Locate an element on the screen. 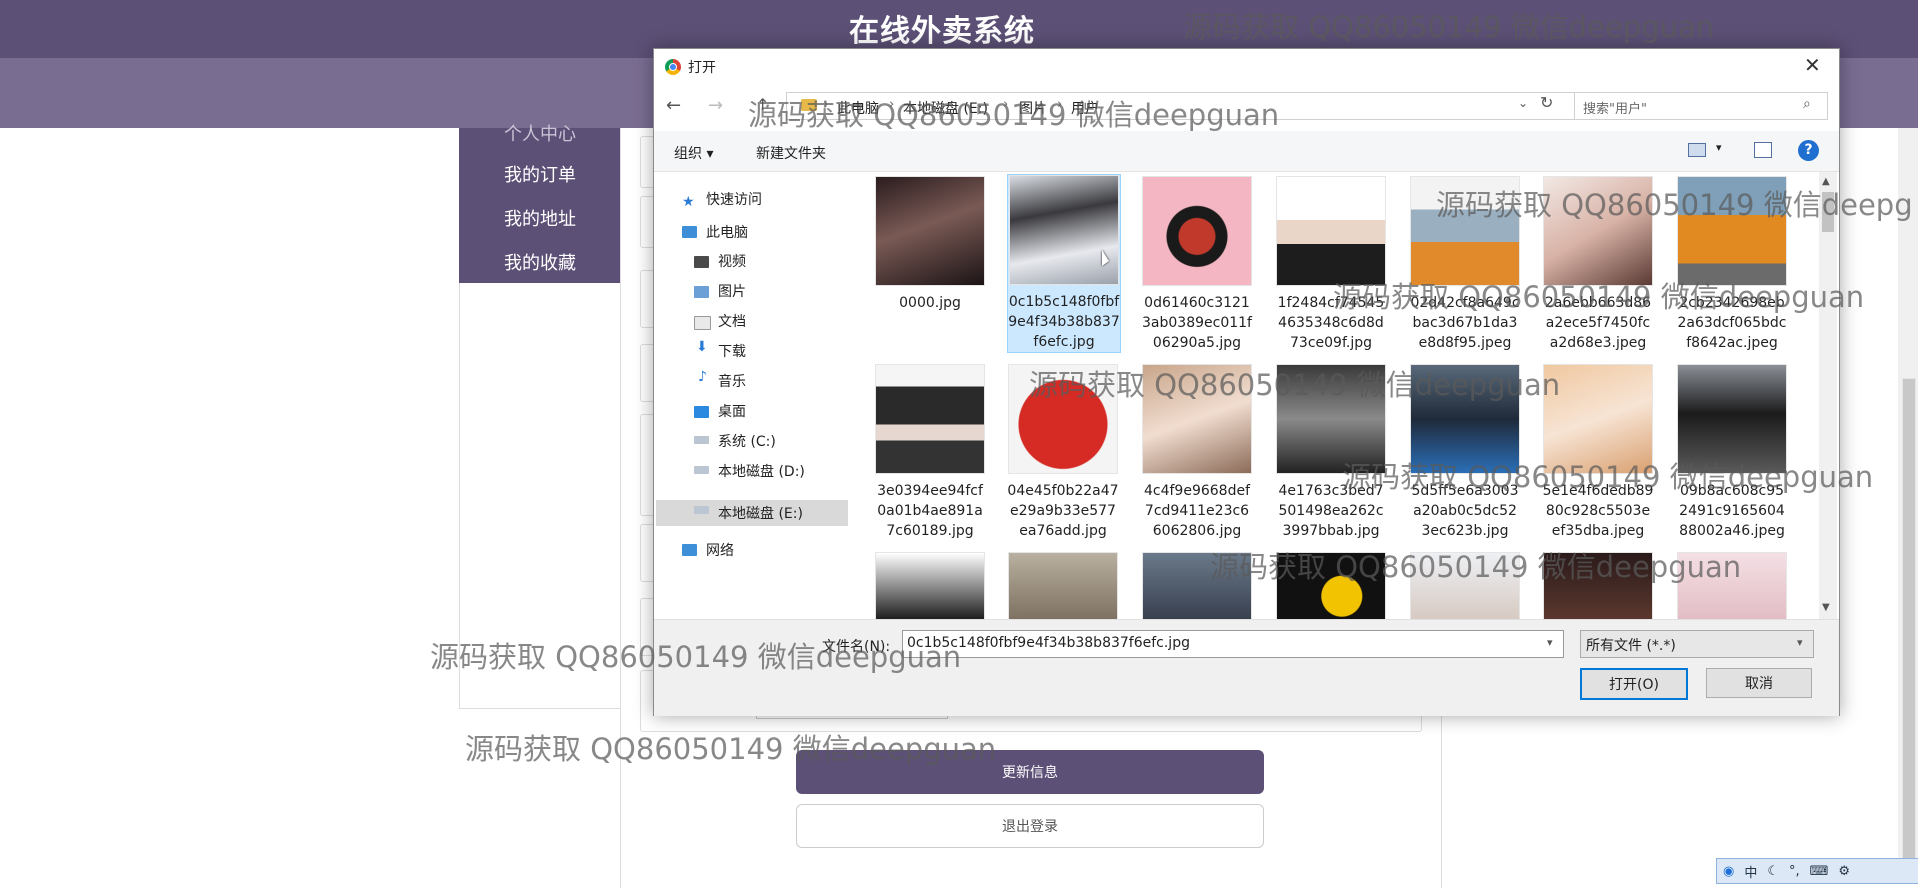 The image size is (1918, 888). mouse-cursor is located at coordinates (1105, 258).